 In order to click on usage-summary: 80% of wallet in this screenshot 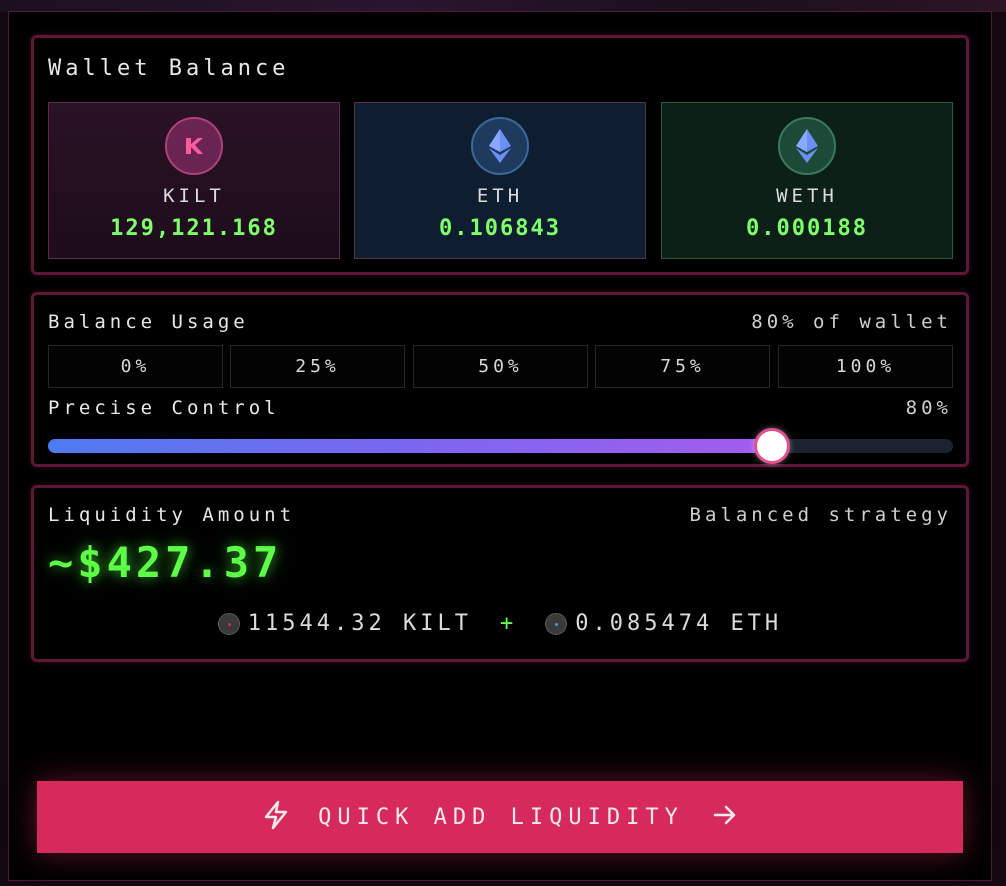, I will do `click(851, 322)`.